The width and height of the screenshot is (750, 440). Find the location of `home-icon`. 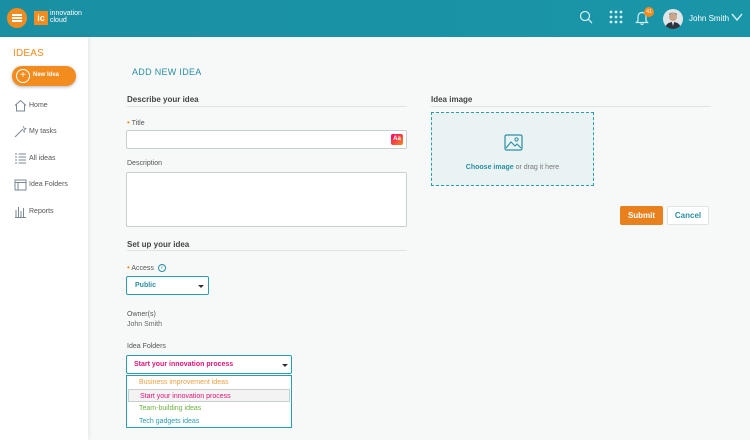

home-icon is located at coordinates (20, 105).